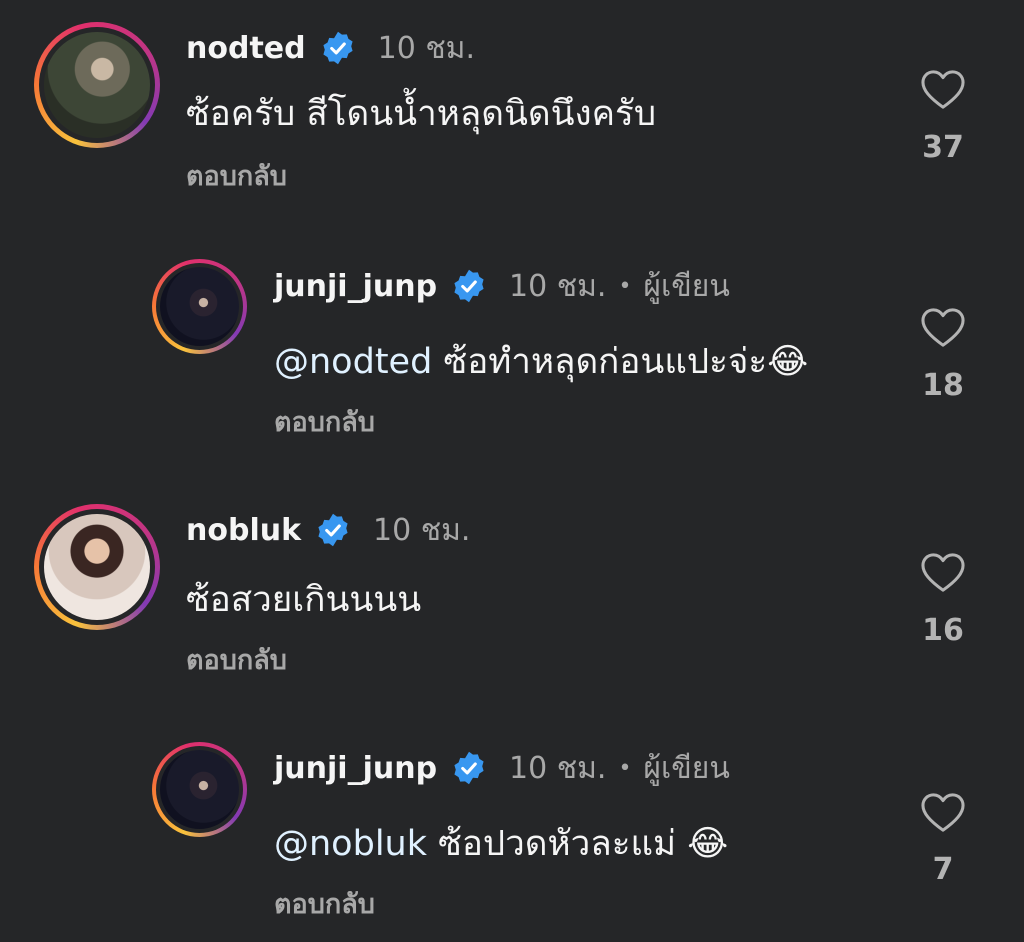 This screenshot has width=1024, height=942. I want to click on comment-text: @nobluk ซ้อปวดหัวละแม่ 😂, so click(501, 844).